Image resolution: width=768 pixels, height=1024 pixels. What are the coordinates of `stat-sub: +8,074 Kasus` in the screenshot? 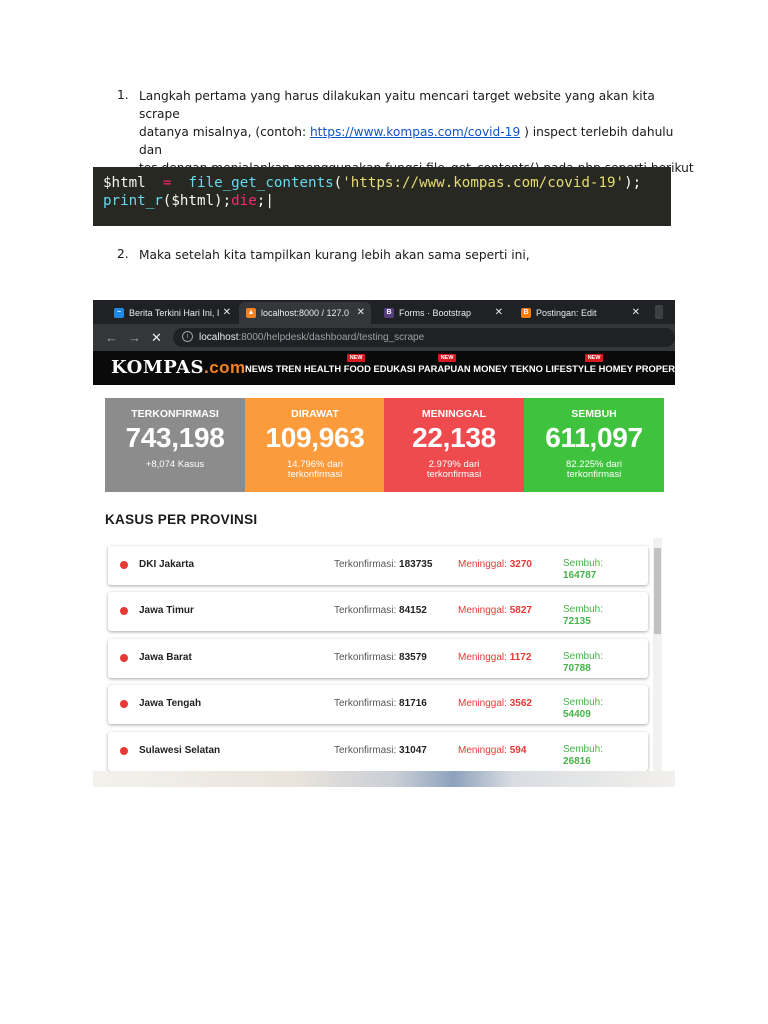 It's located at (175, 465).